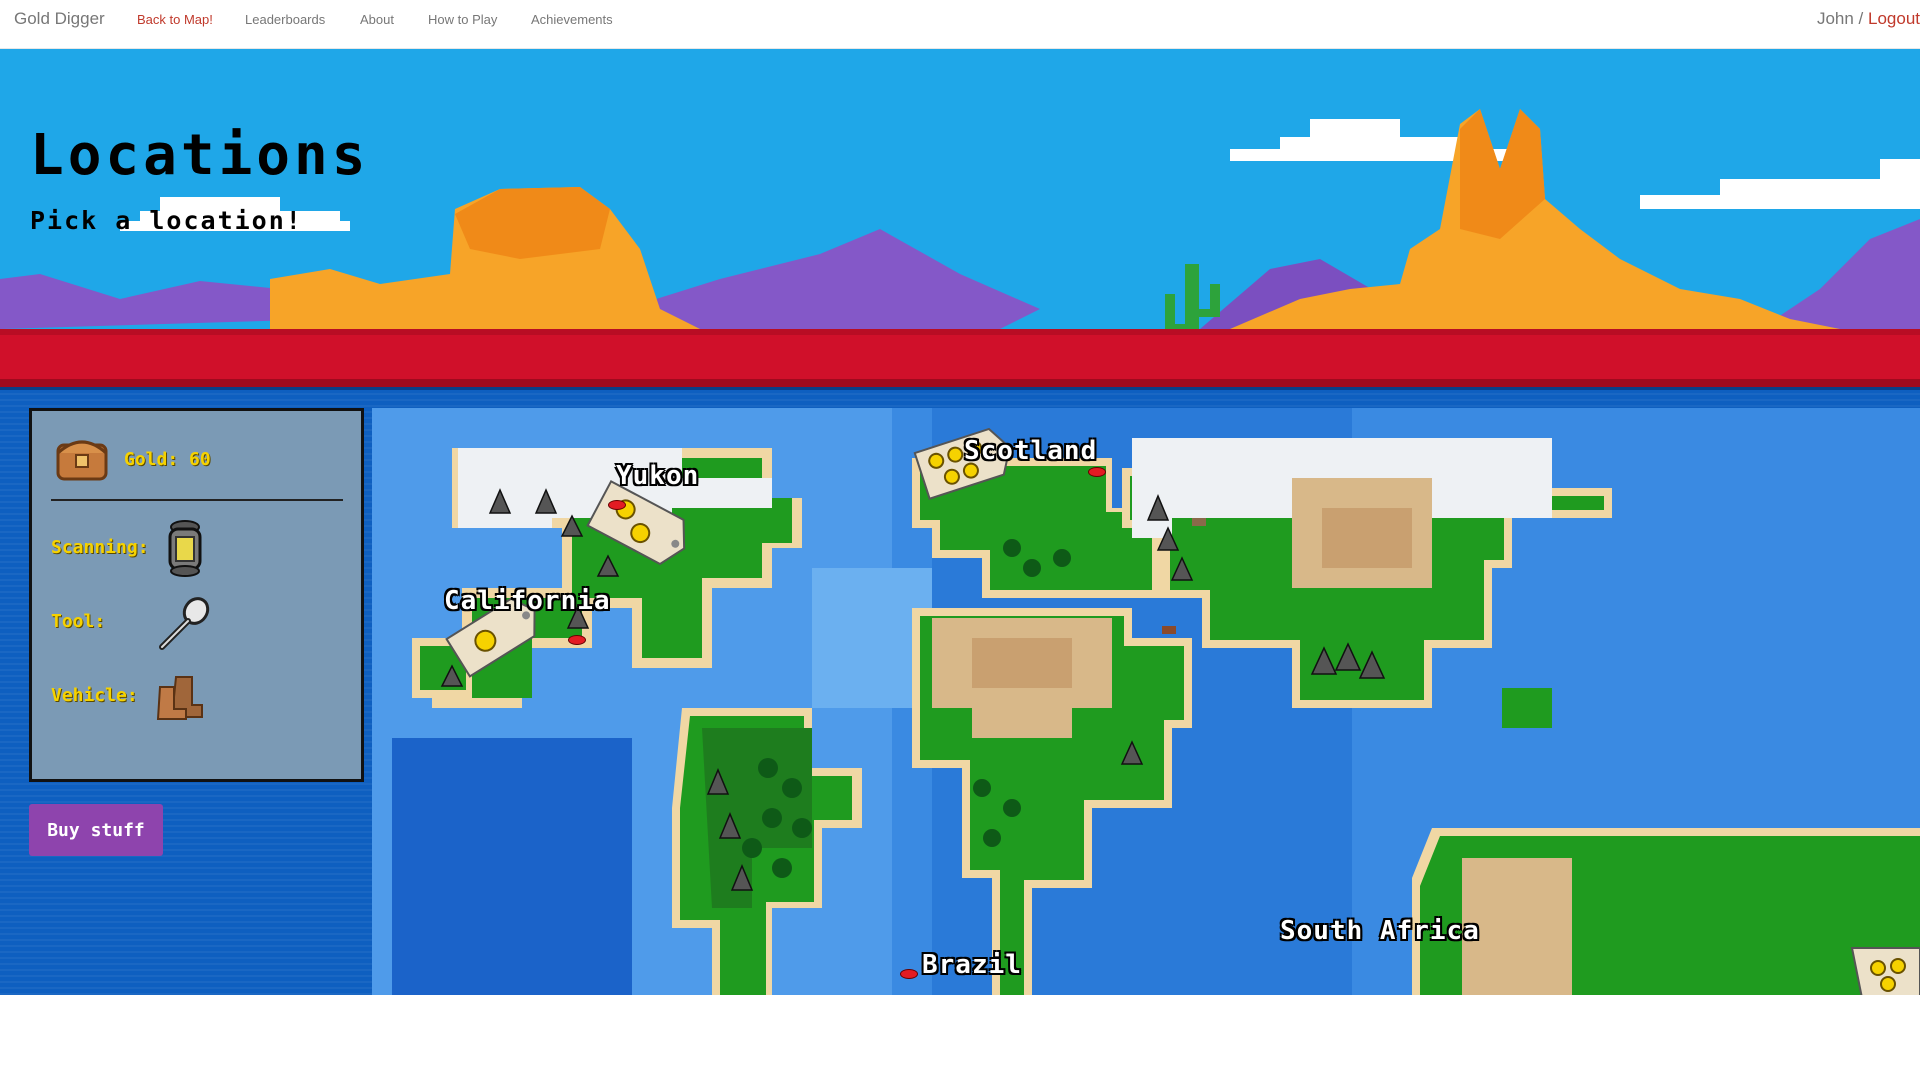  What do you see at coordinates (96, 830) in the screenshot?
I see `buy-stuff-button: Buy stuff` at bounding box center [96, 830].